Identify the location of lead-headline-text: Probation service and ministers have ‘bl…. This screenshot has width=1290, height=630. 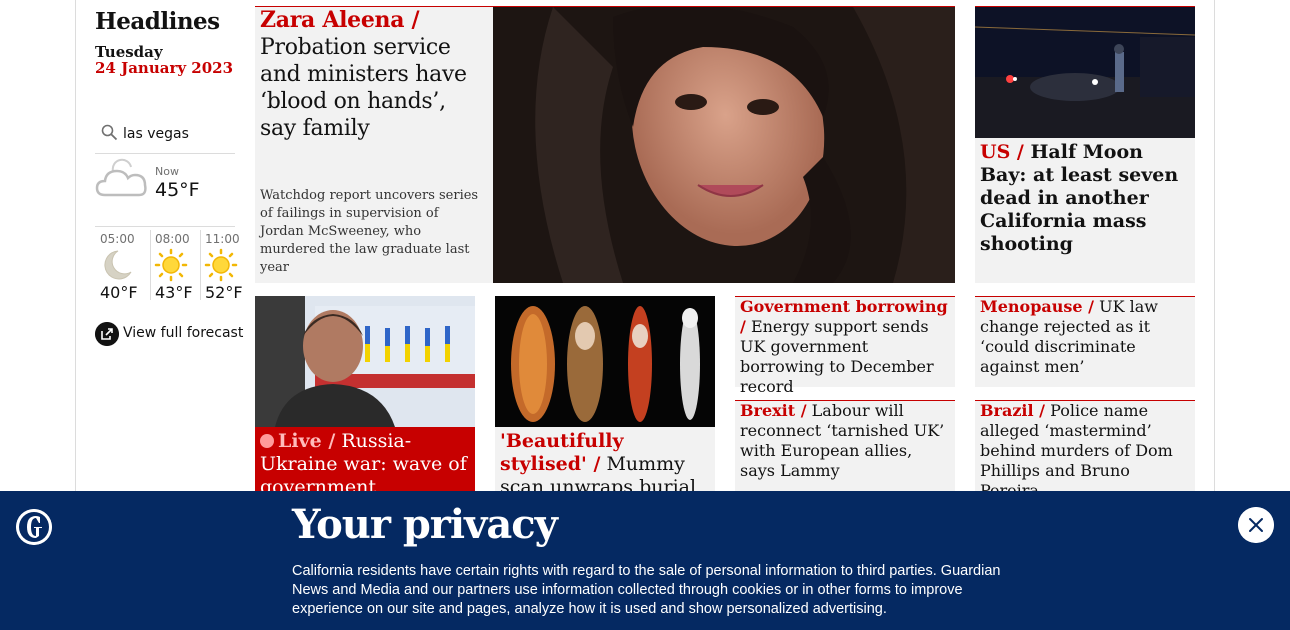
(363, 88).